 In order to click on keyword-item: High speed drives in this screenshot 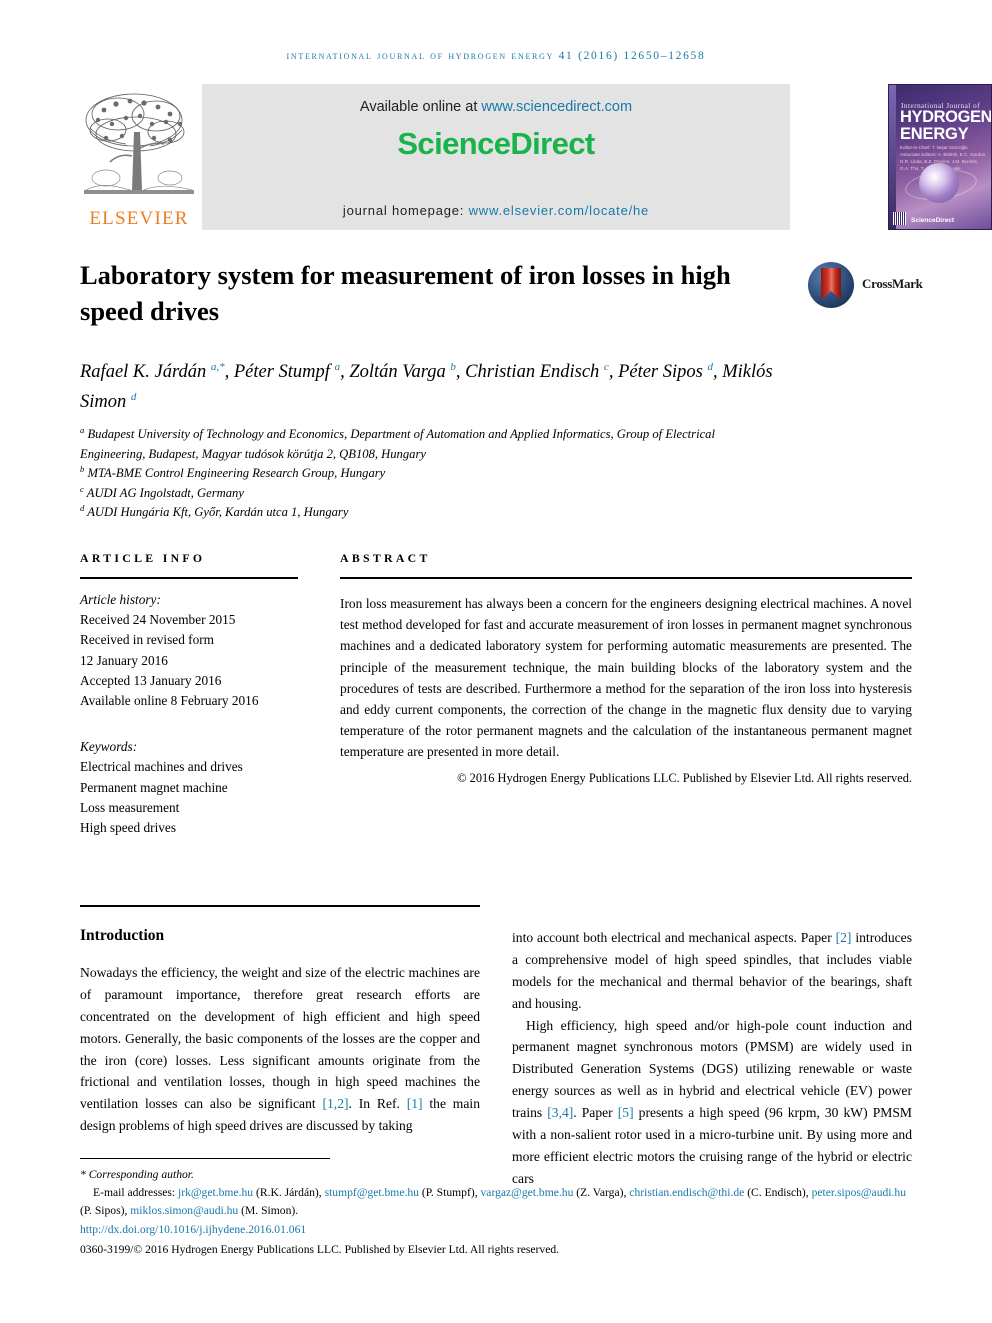, I will do `click(128, 828)`.